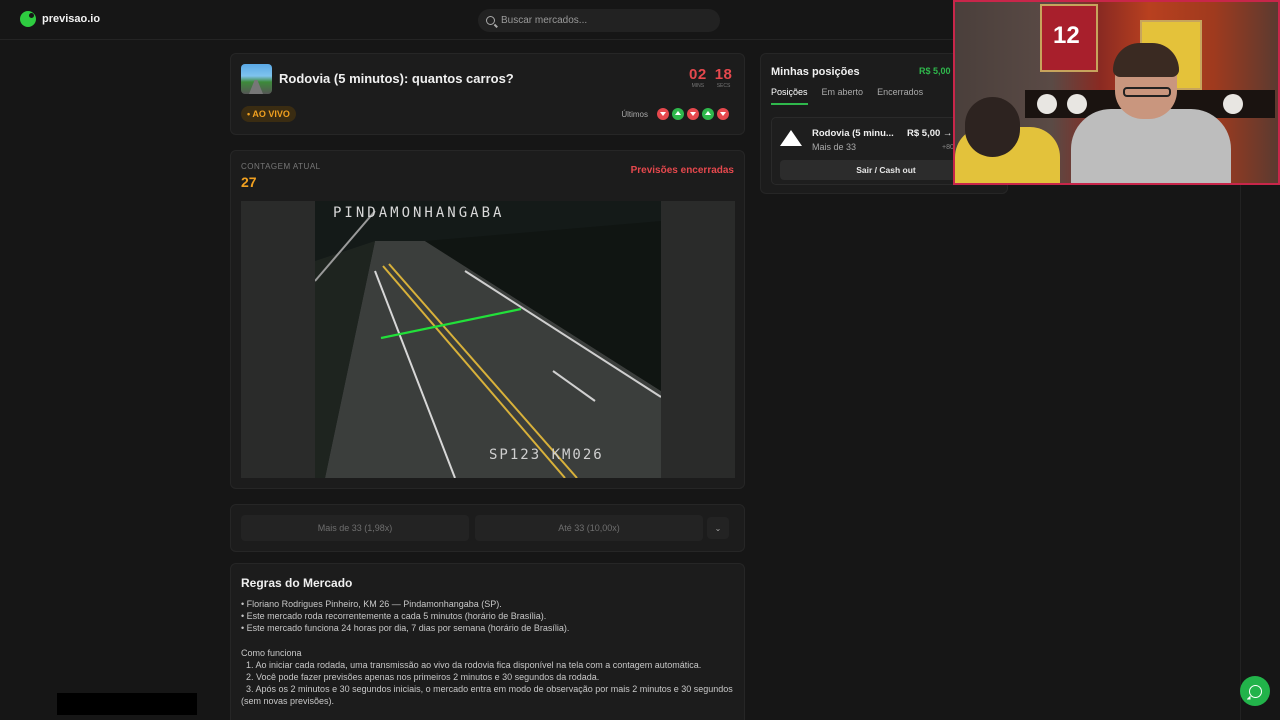 This screenshot has height=720, width=1280. Describe the element at coordinates (900, 96) in the screenshot. I see `tab-closed: Encerrados` at that location.